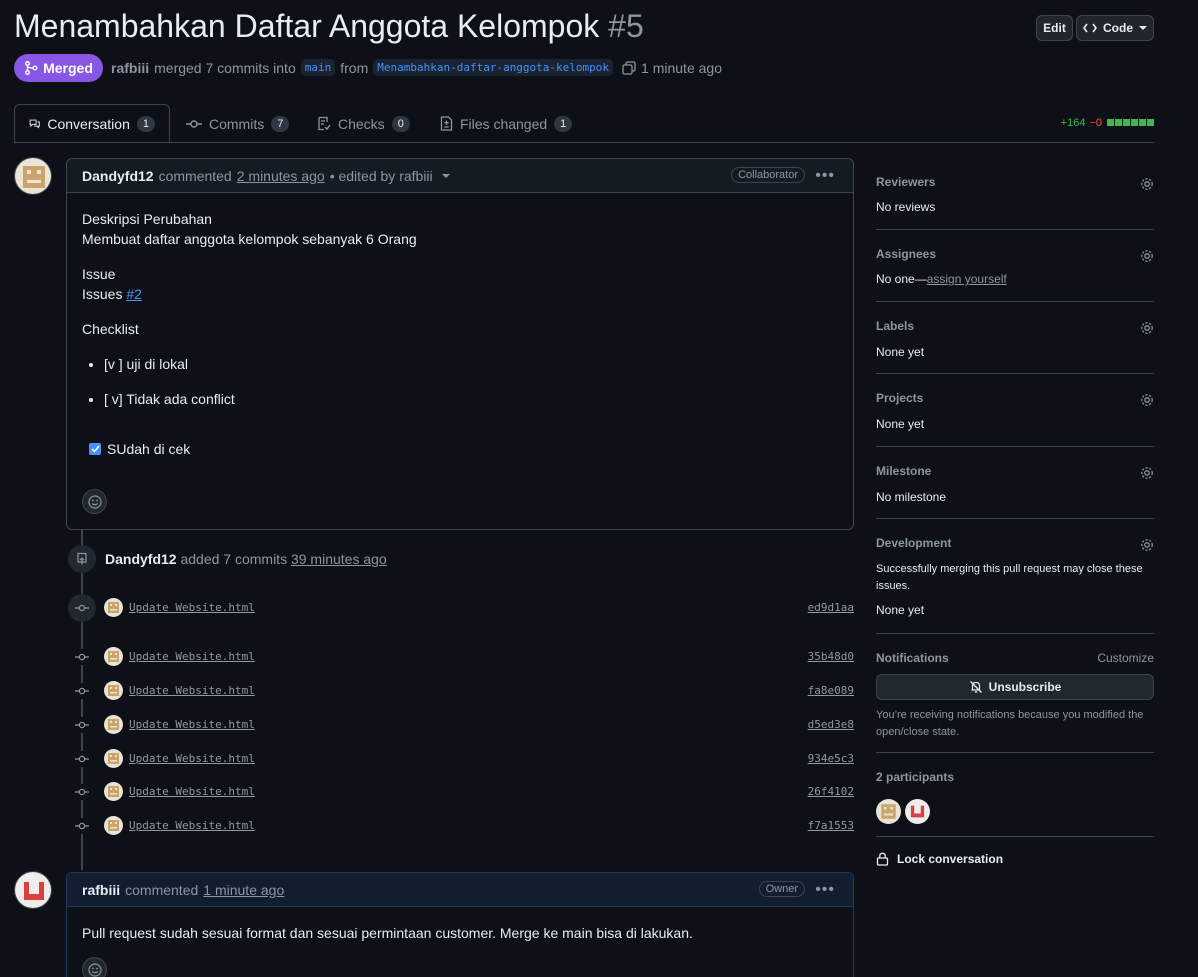  I want to click on sidebar-heading: Reviewers, so click(1015, 182).